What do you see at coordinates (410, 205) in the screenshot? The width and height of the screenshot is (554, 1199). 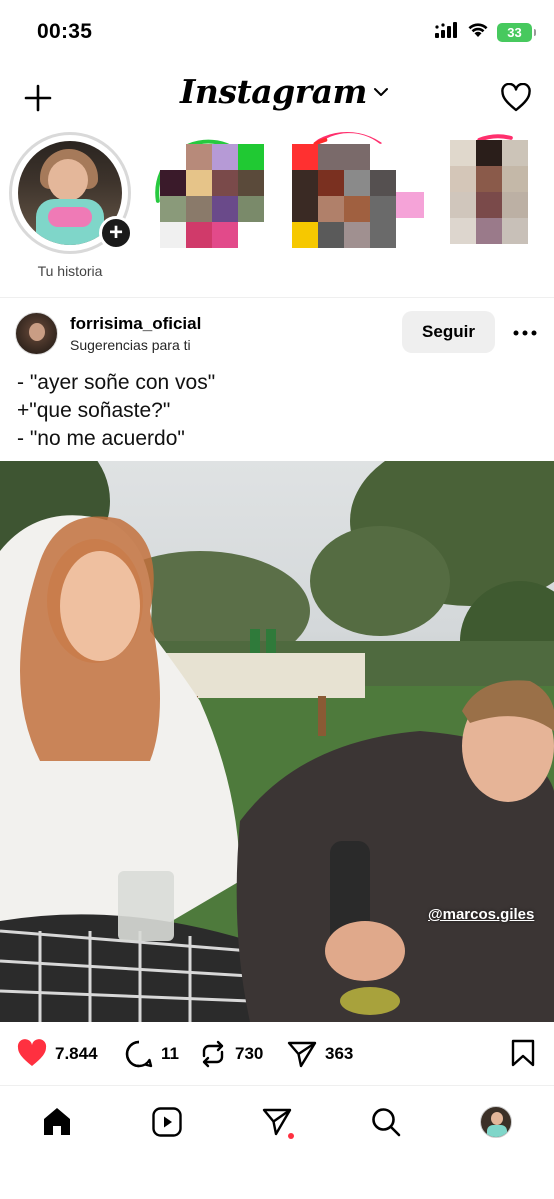 I see `blurred-pixel` at bounding box center [410, 205].